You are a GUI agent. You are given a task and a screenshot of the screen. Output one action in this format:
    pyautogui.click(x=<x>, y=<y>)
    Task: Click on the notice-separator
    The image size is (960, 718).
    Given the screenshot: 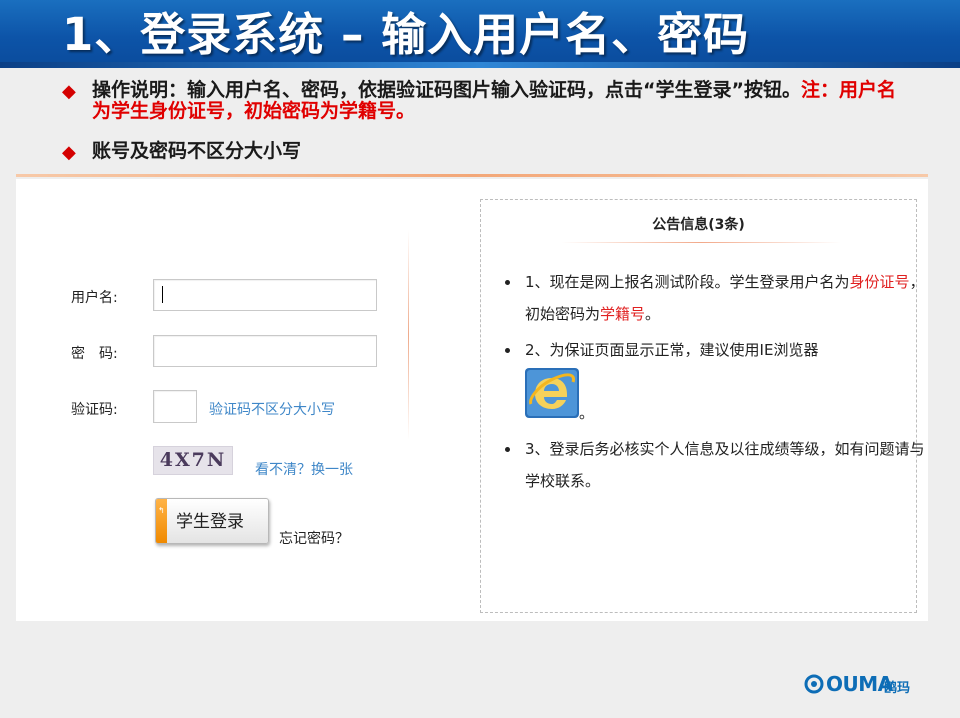 What is the action you would take?
    pyautogui.click(x=701, y=242)
    